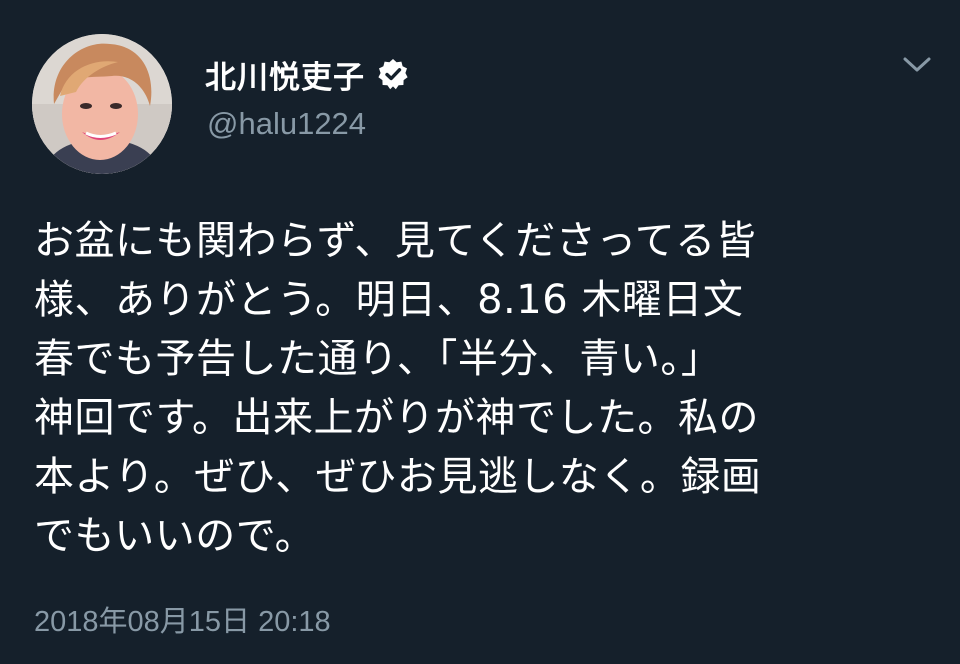 Image resolution: width=960 pixels, height=664 pixels. What do you see at coordinates (393, 74) in the screenshot?
I see `verified-badge-icon` at bounding box center [393, 74].